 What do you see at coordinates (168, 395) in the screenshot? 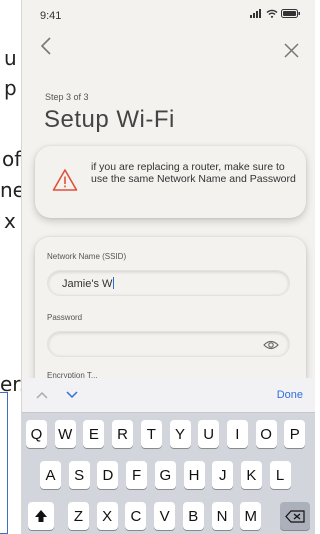
I see `keyboard-accessory-bar: Done` at bounding box center [168, 395].